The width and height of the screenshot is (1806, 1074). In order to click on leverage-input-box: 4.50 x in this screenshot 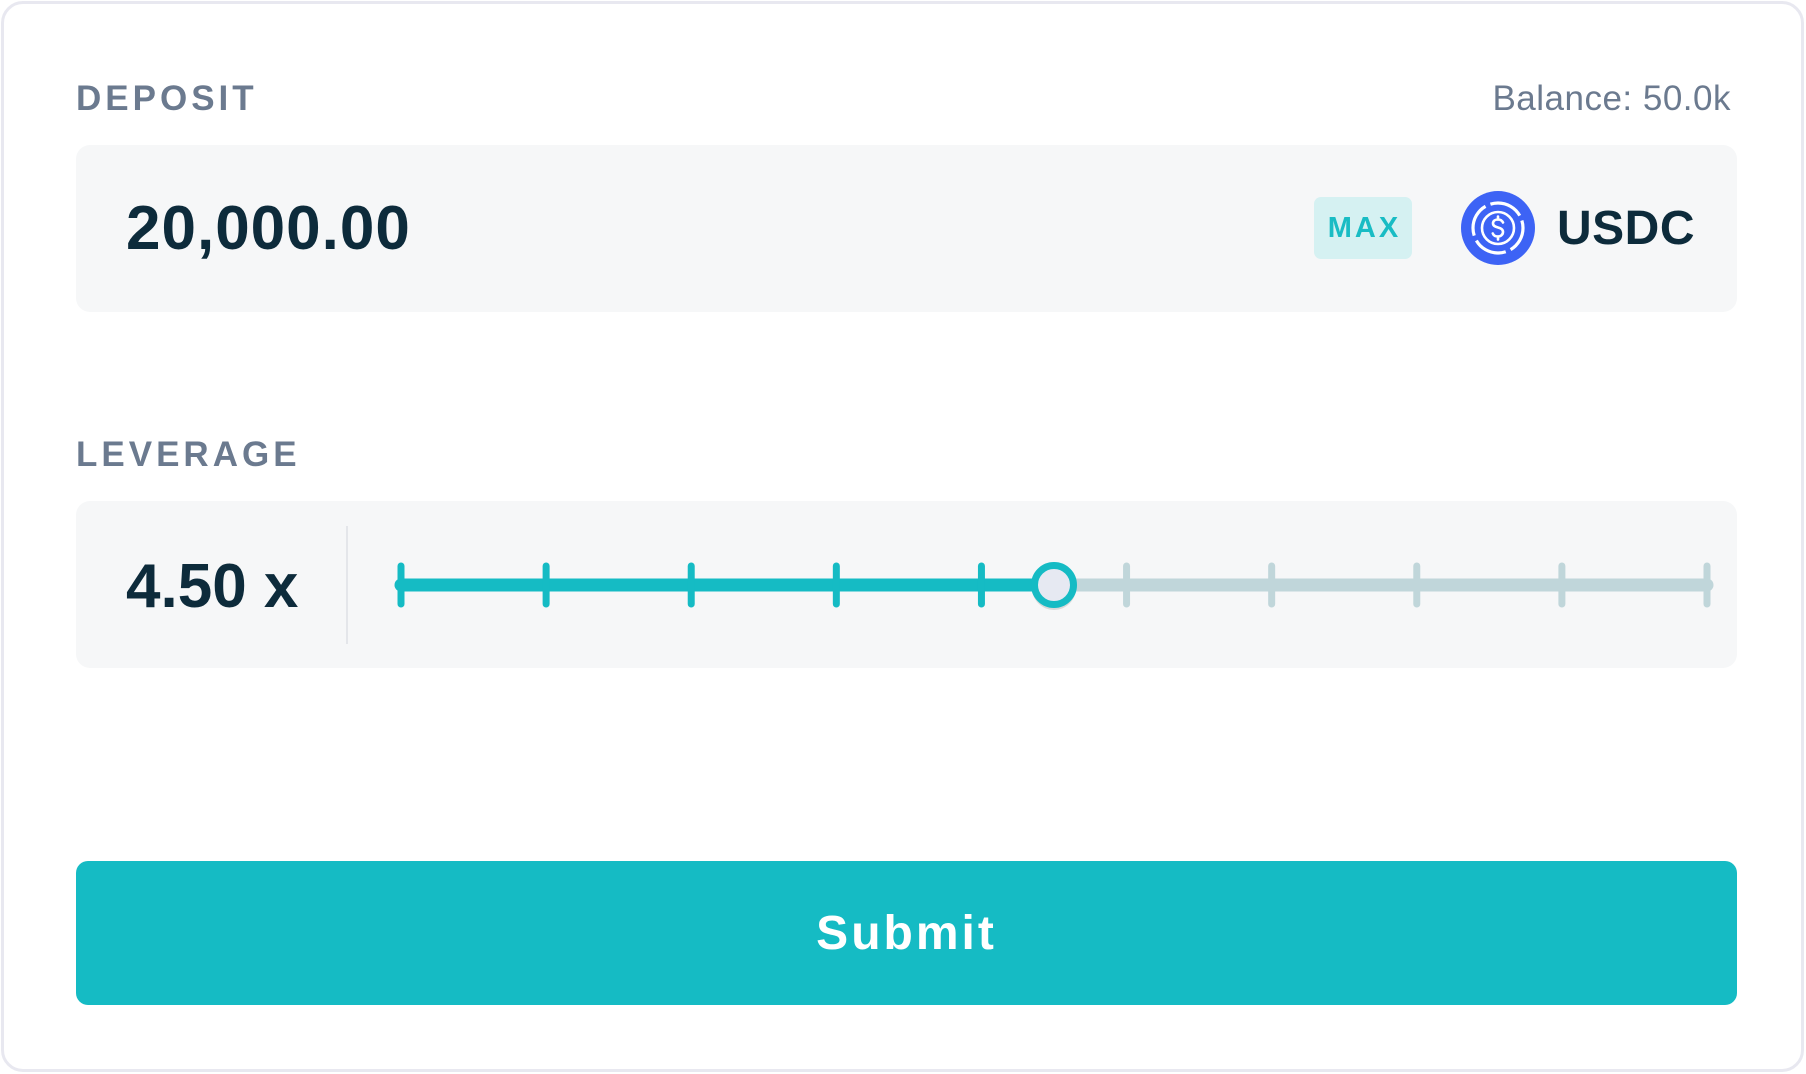, I will do `click(906, 584)`.